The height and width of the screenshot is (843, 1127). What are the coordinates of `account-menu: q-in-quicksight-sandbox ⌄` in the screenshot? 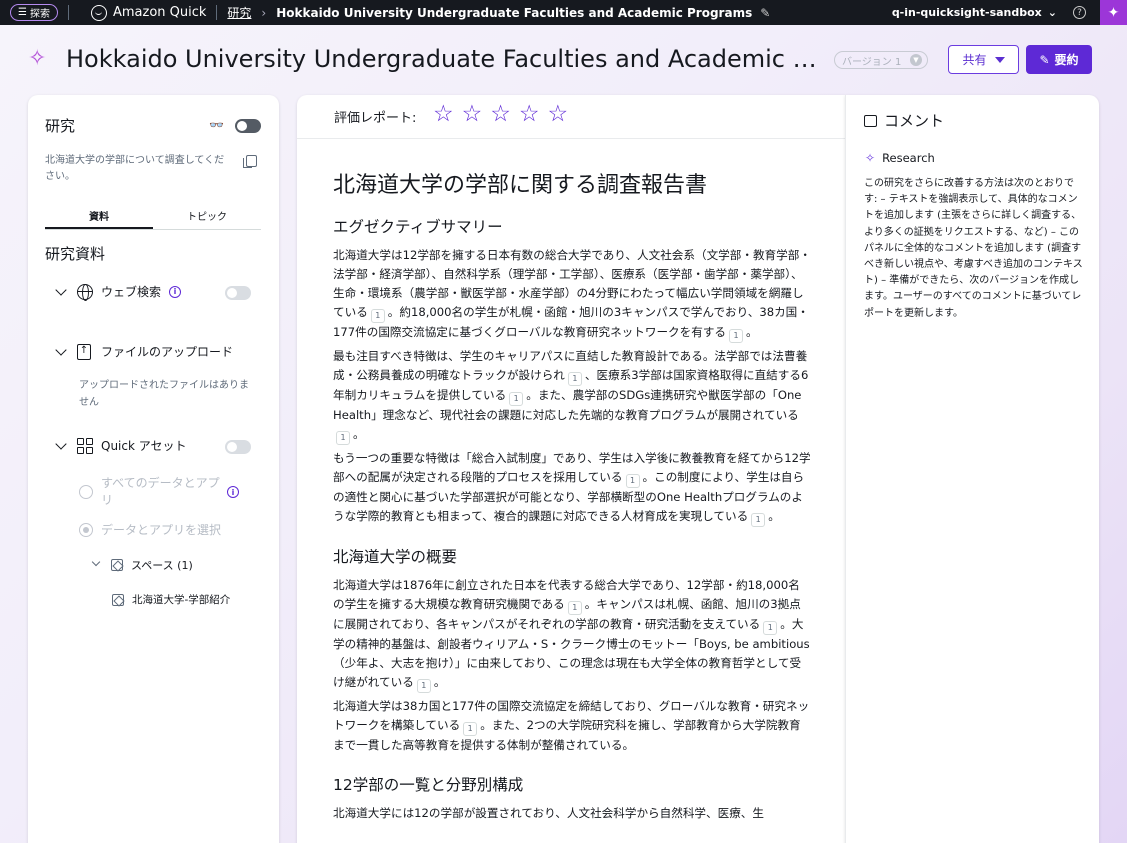 It's located at (974, 12).